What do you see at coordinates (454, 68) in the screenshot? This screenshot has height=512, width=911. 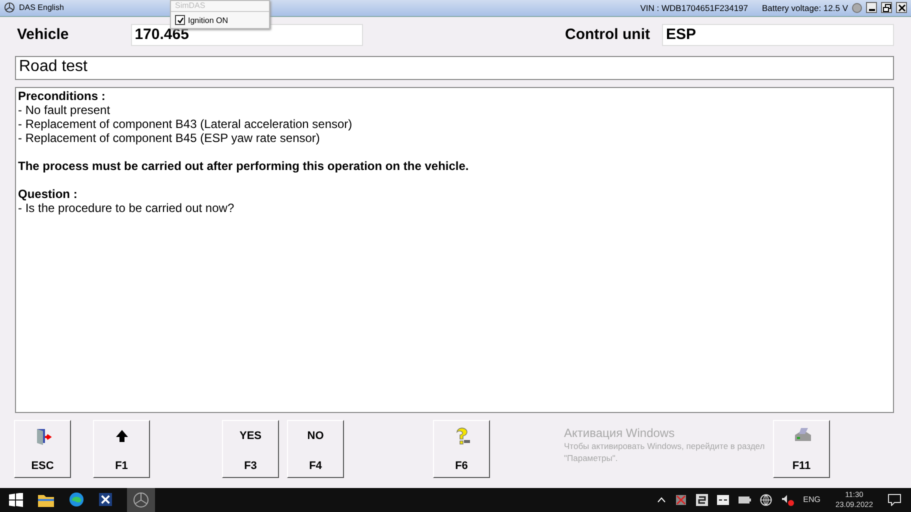 I see `test-title-field: Road test` at bounding box center [454, 68].